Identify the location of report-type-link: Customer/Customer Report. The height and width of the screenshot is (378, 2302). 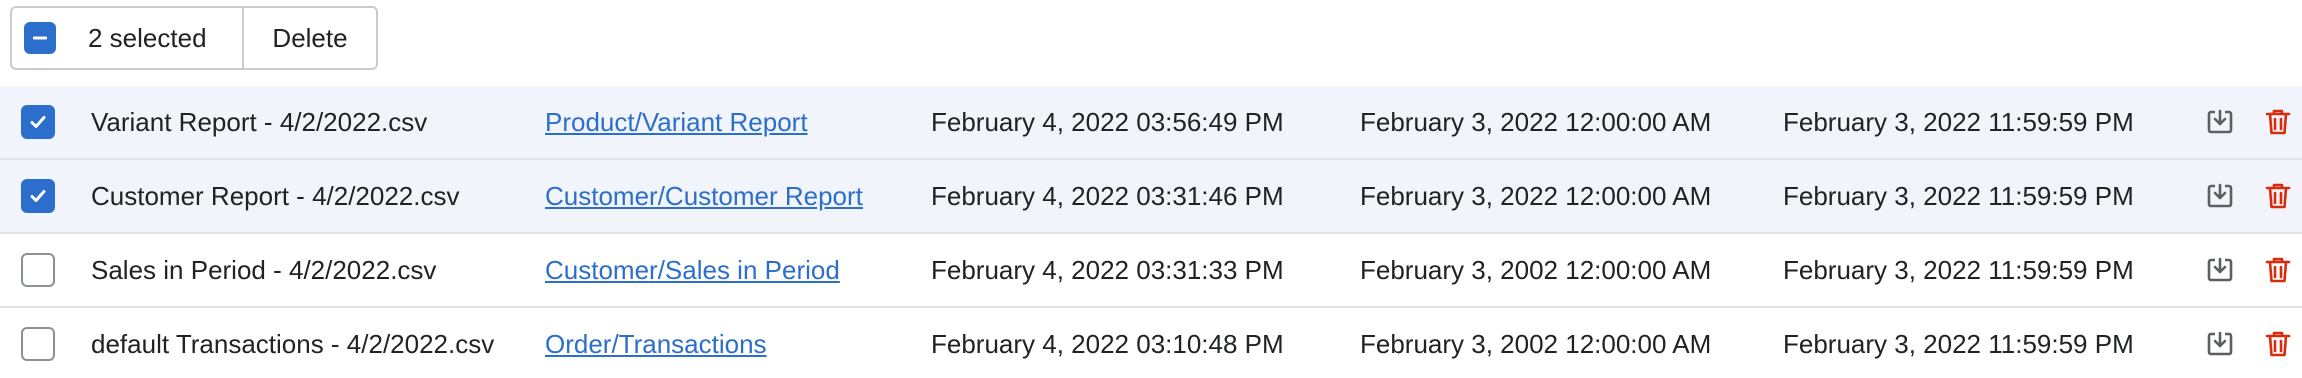
(704, 196).